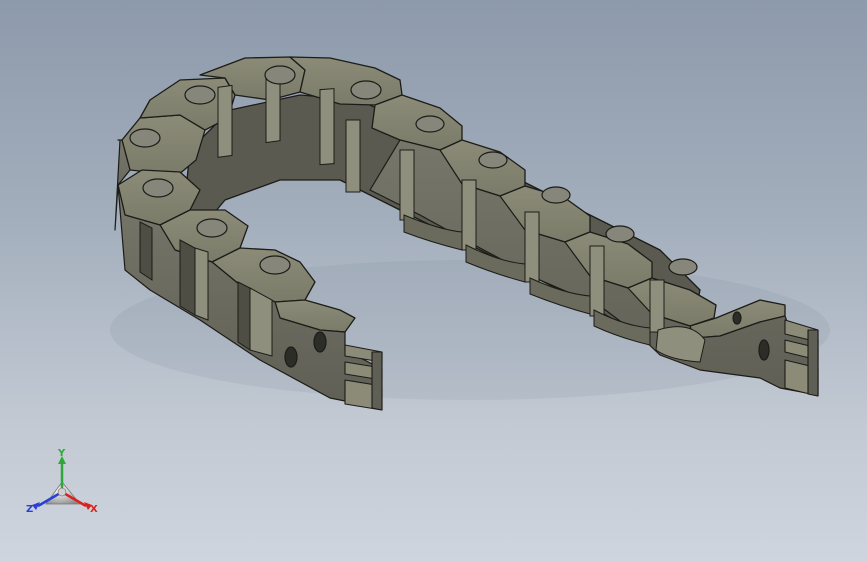  What do you see at coordinates (62, 484) in the screenshot?
I see `orientation-triad: Y X Z` at bounding box center [62, 484].